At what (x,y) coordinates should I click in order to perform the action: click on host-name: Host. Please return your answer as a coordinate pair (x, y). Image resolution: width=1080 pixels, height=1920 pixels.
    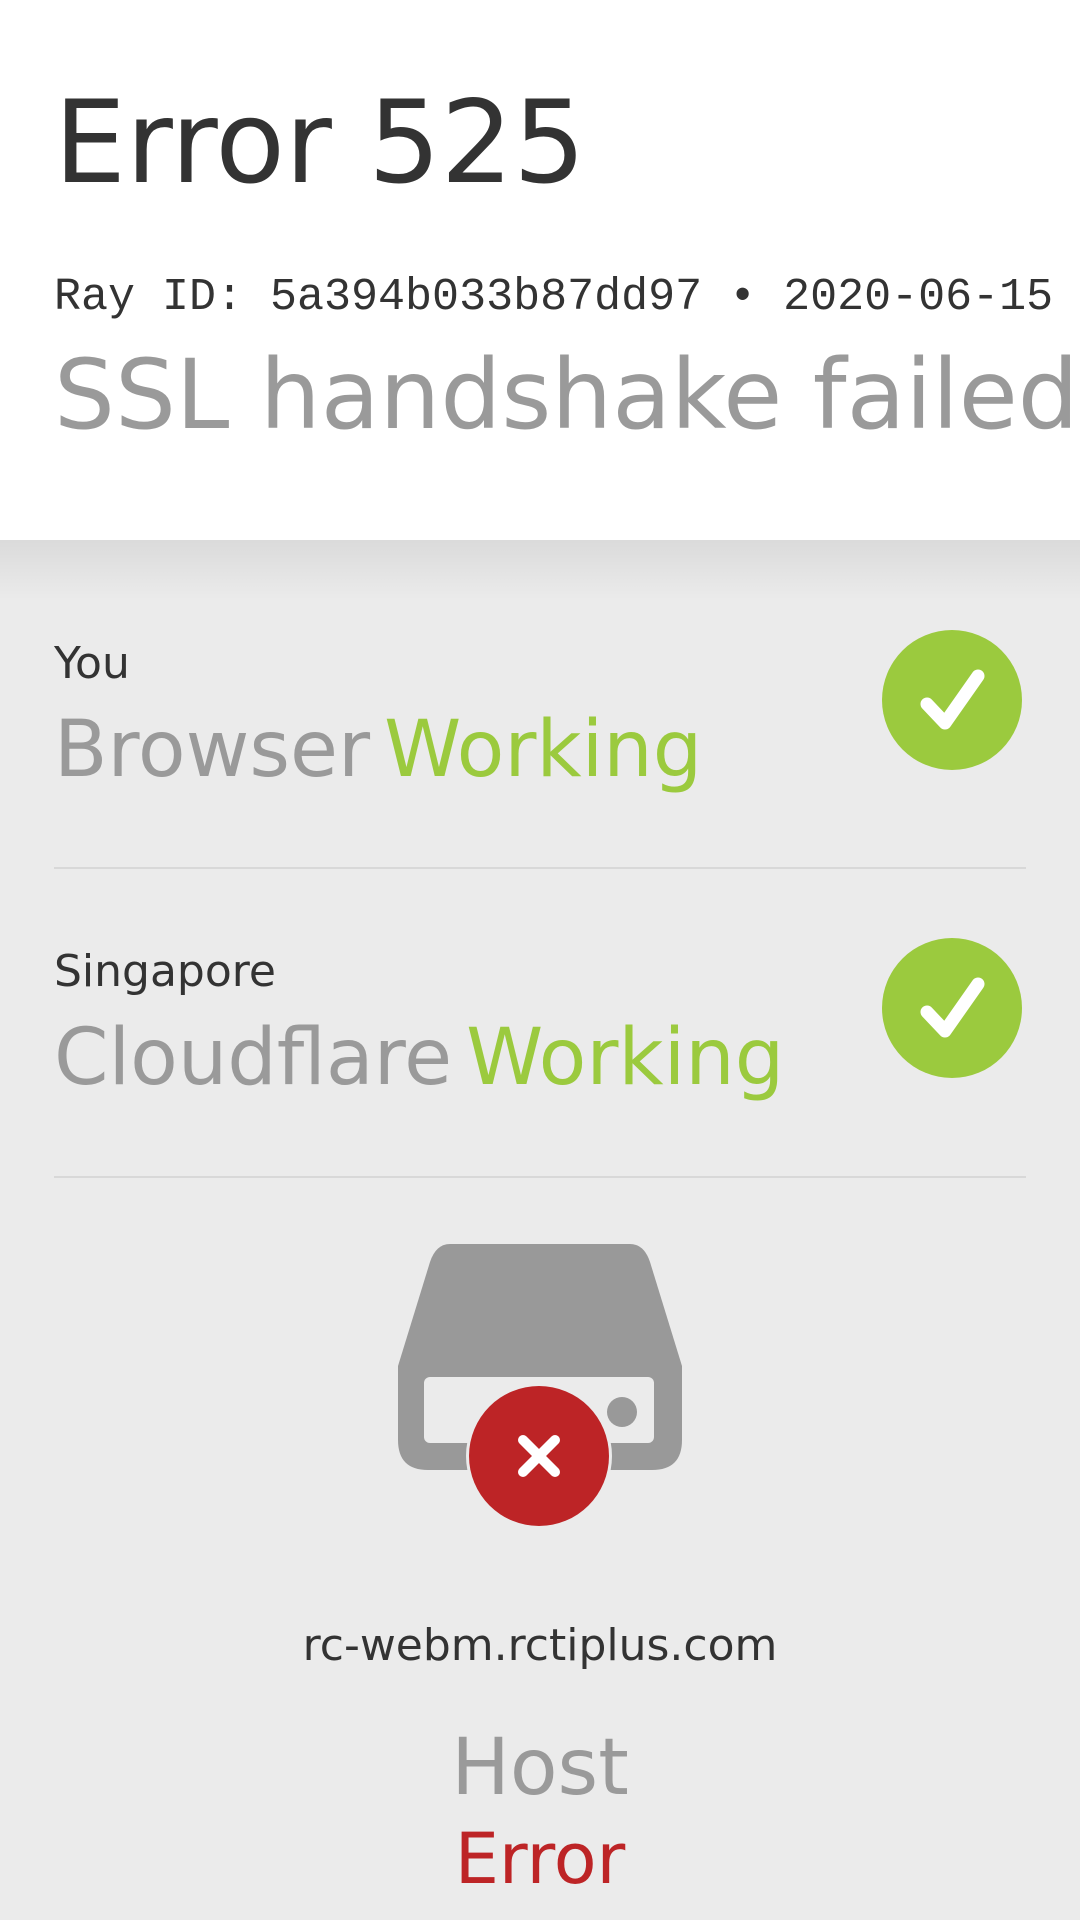
    Looking at the image, I should click on (540, 1768).